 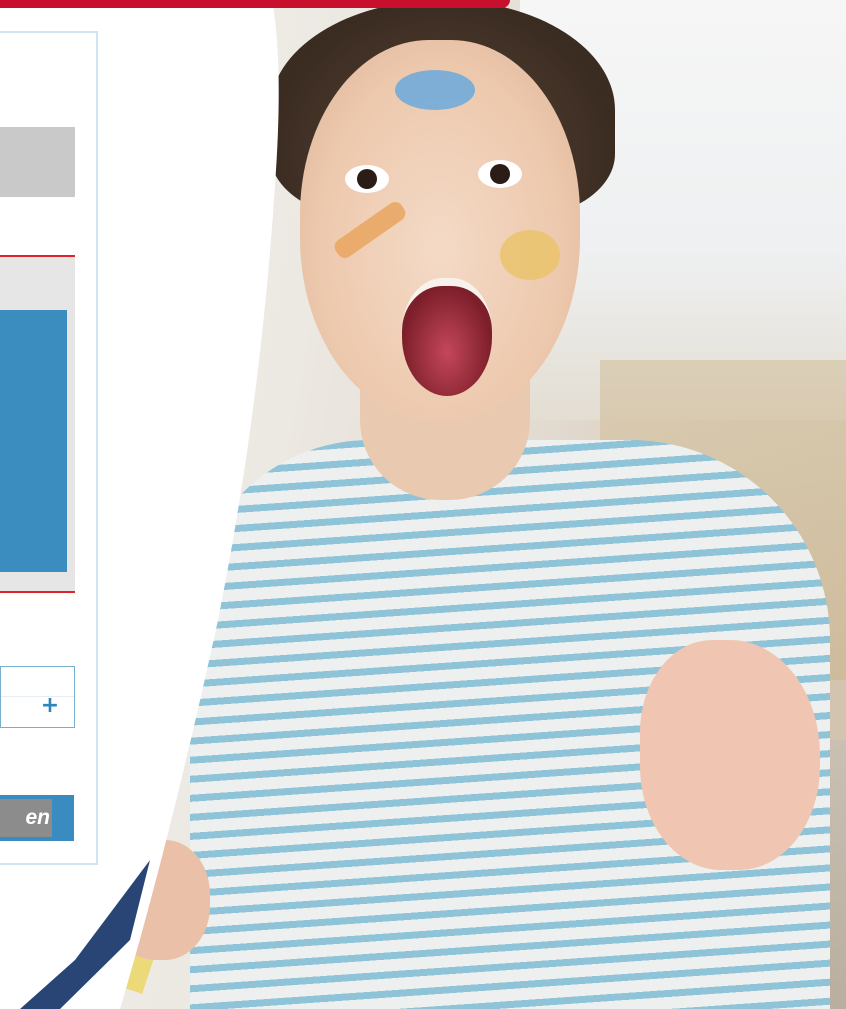 I want to click on gray-header-bar, so click(x=37, y=162).